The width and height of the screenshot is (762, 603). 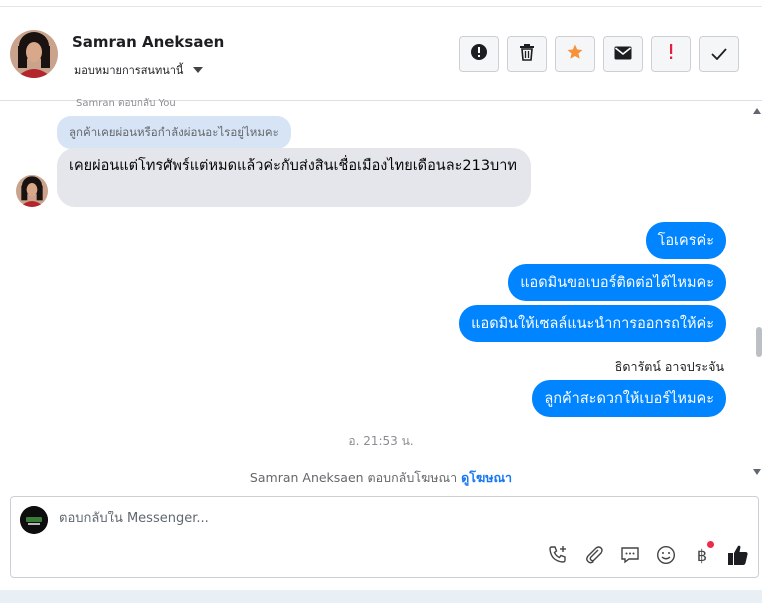 What do you see at coordinates (629, 398) in the screenshot?
I see `outgoing-message: ลูกค้าสะดวกให้เบอร์ไหมคะ` at bounding box center [629, 398].